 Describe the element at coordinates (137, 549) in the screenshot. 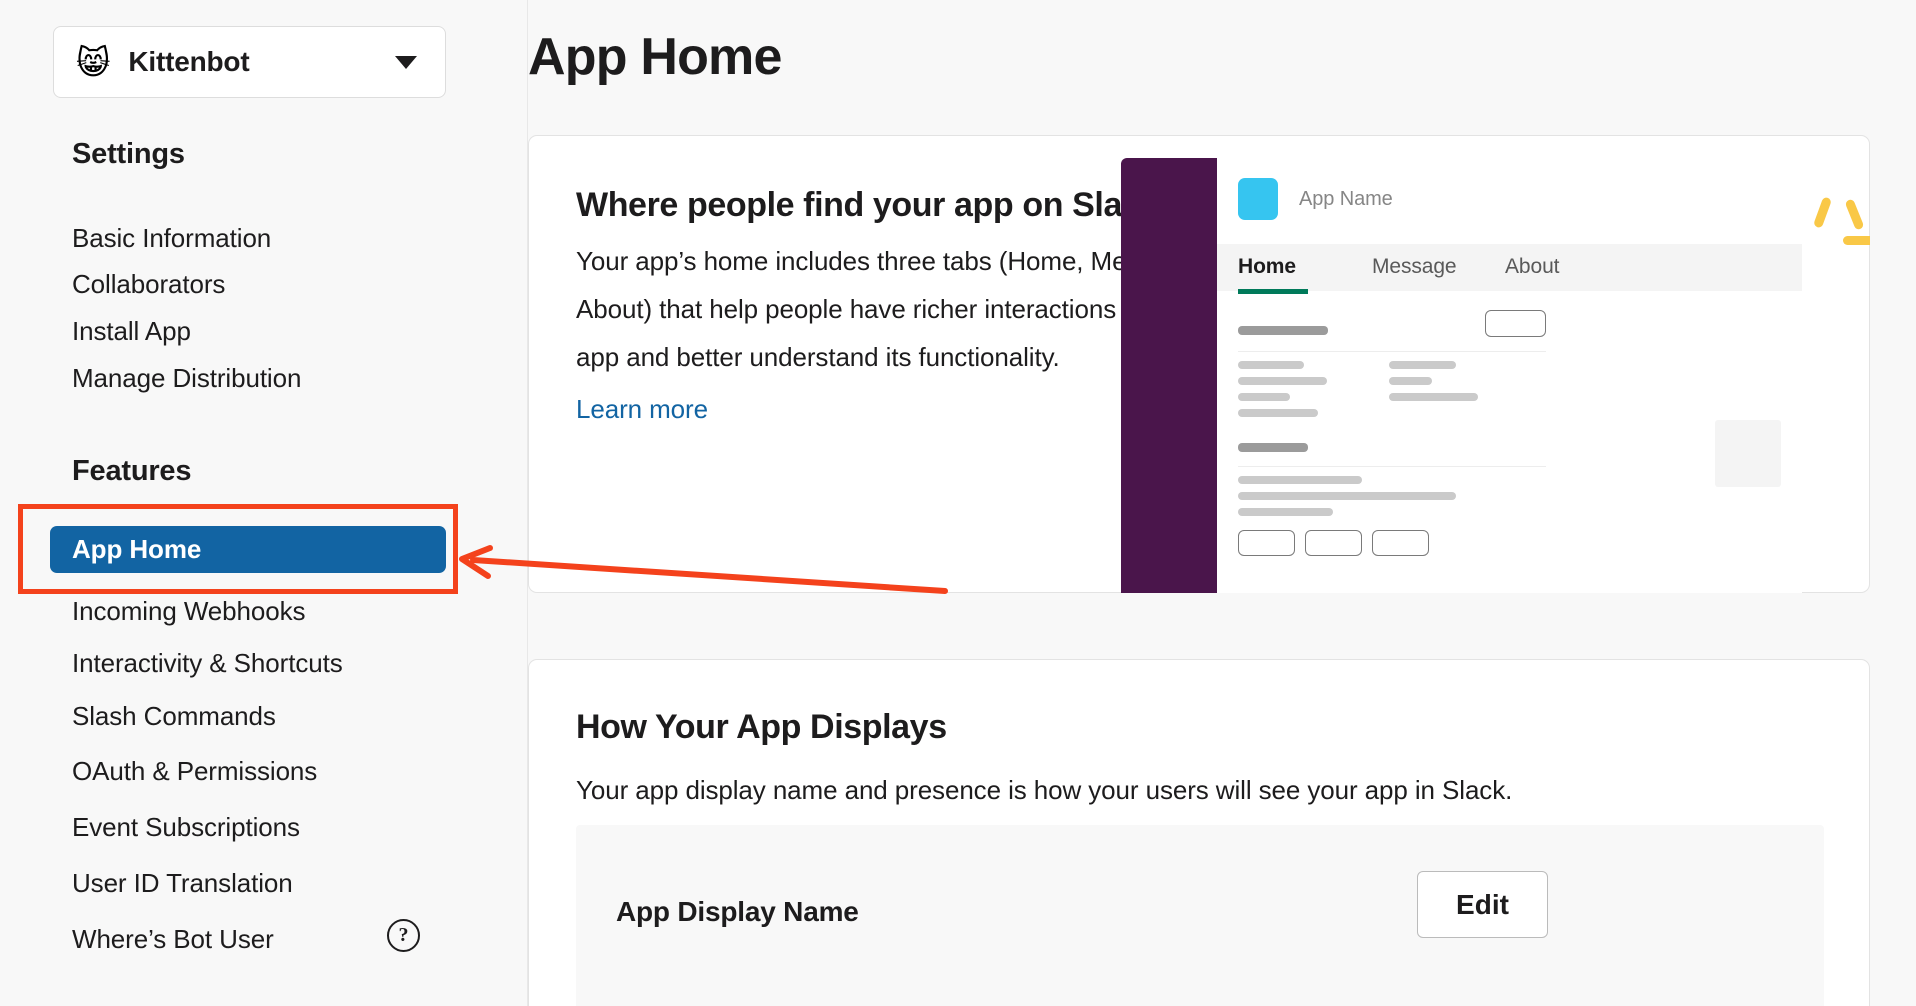

I see `sidebar-item-label: App Home` at that location.